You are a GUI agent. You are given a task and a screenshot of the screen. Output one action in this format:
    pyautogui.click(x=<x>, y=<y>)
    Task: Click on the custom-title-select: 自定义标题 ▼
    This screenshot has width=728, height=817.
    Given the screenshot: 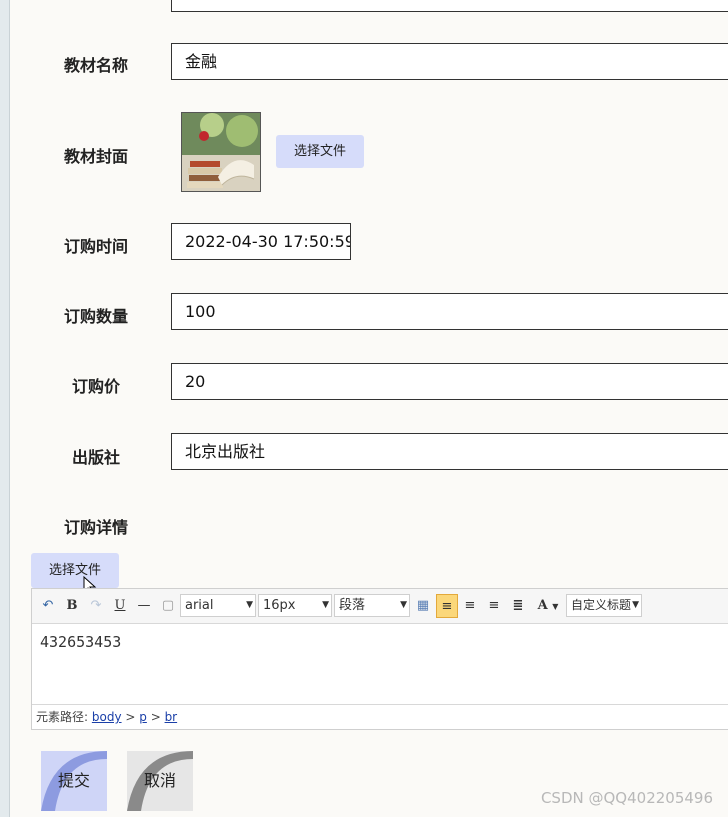 What is the action you would take?
    pyautogui.click(x=604, y=605)
    